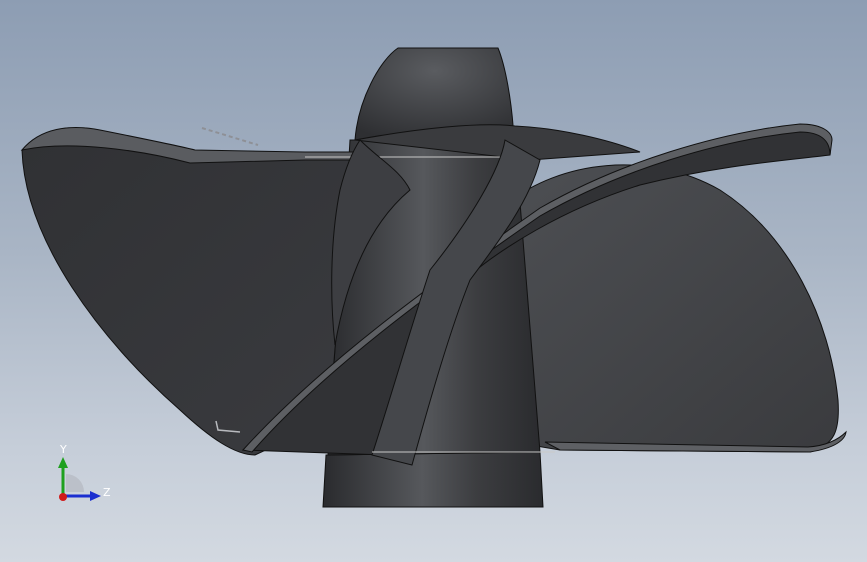 The image size is (867, 562). I want to click on engraving-top, so click(230, 136).